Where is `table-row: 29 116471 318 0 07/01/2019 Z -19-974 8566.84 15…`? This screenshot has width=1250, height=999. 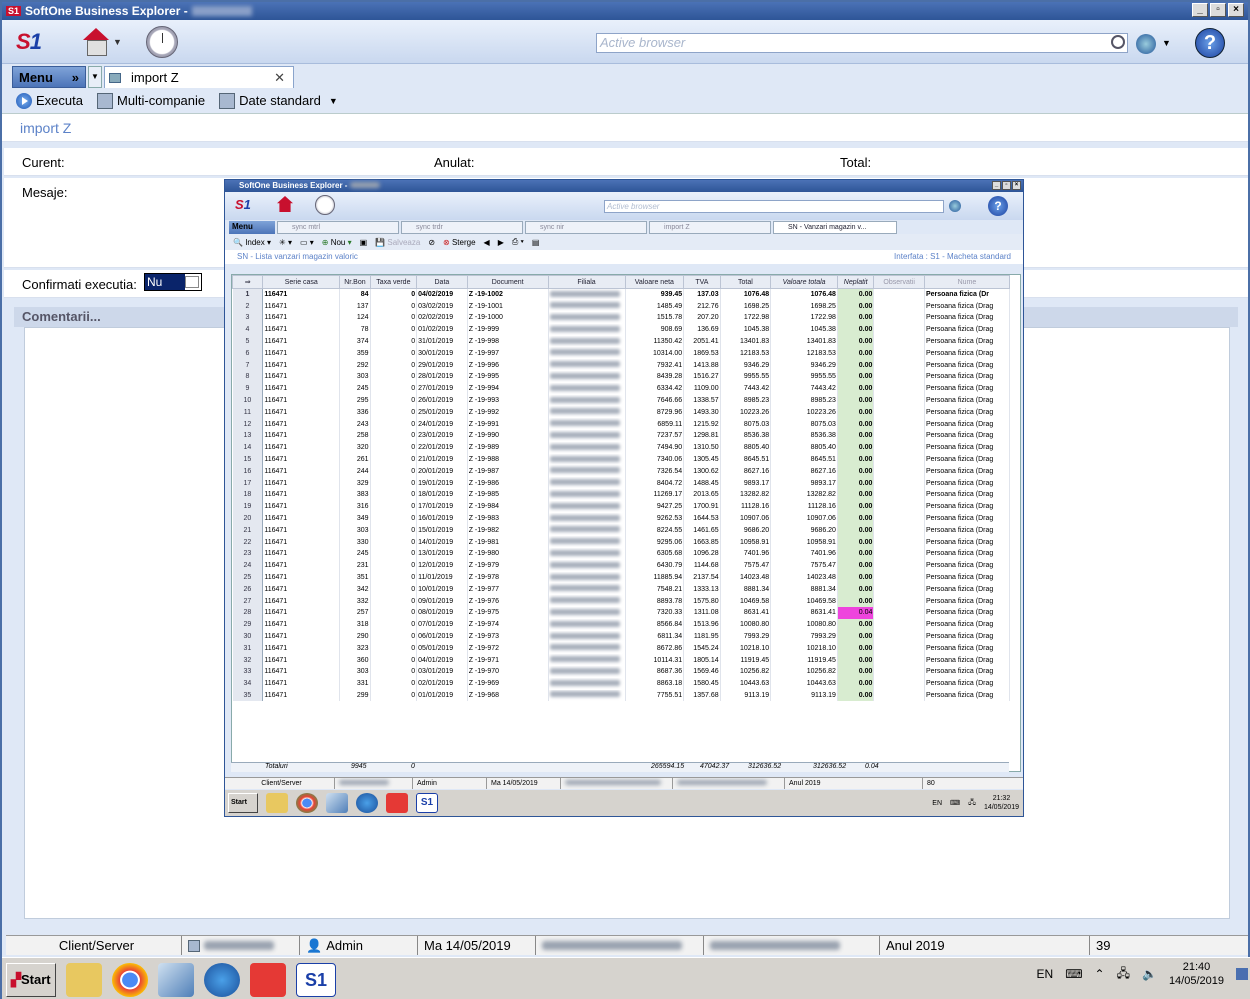
table-row: 29 116471 318 0 07/01/2019 Z -19-974 8566.84 15… is located at coordinates (621, 624).